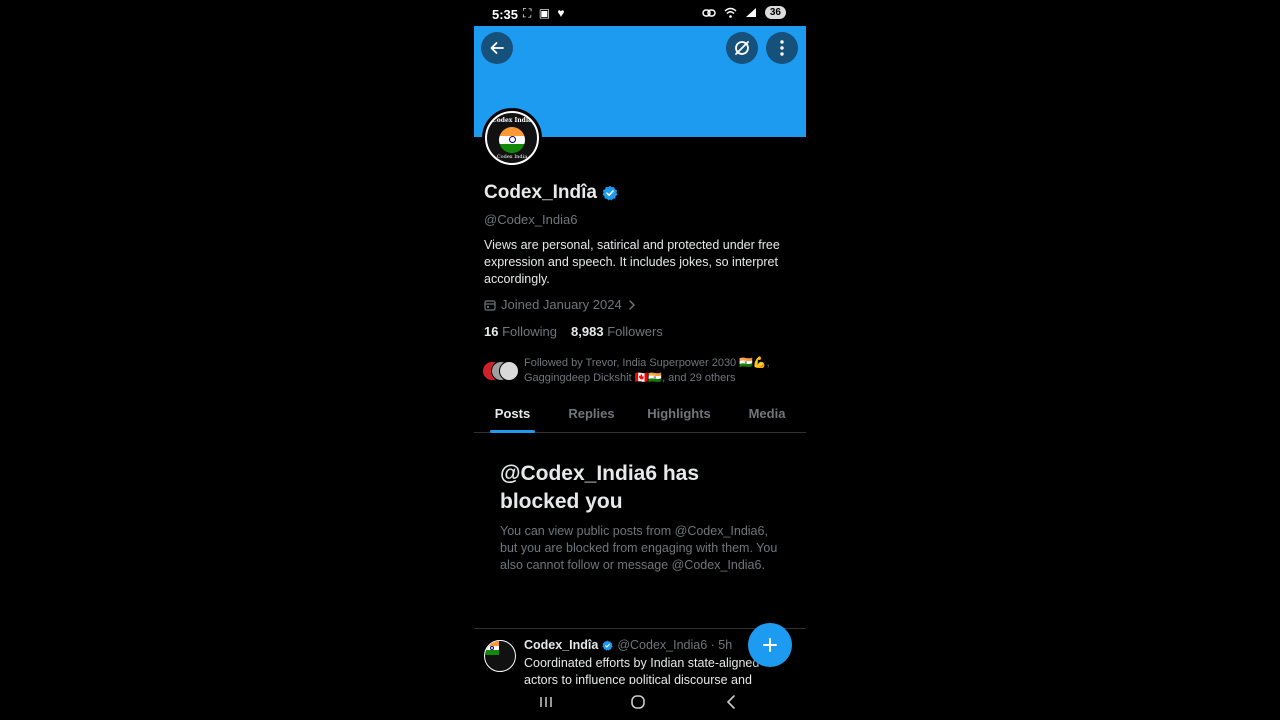 This screenshot has height=720, width=1280. Describe the element at coordinates (540, 192) in the screenshot. I see `profile-display-name: Codex_Indîa` at that location.